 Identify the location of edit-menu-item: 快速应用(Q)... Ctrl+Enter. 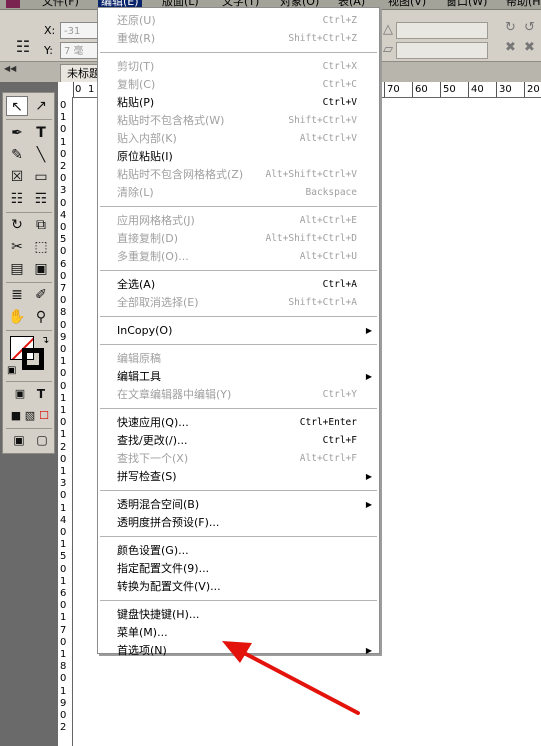
(238, 423).